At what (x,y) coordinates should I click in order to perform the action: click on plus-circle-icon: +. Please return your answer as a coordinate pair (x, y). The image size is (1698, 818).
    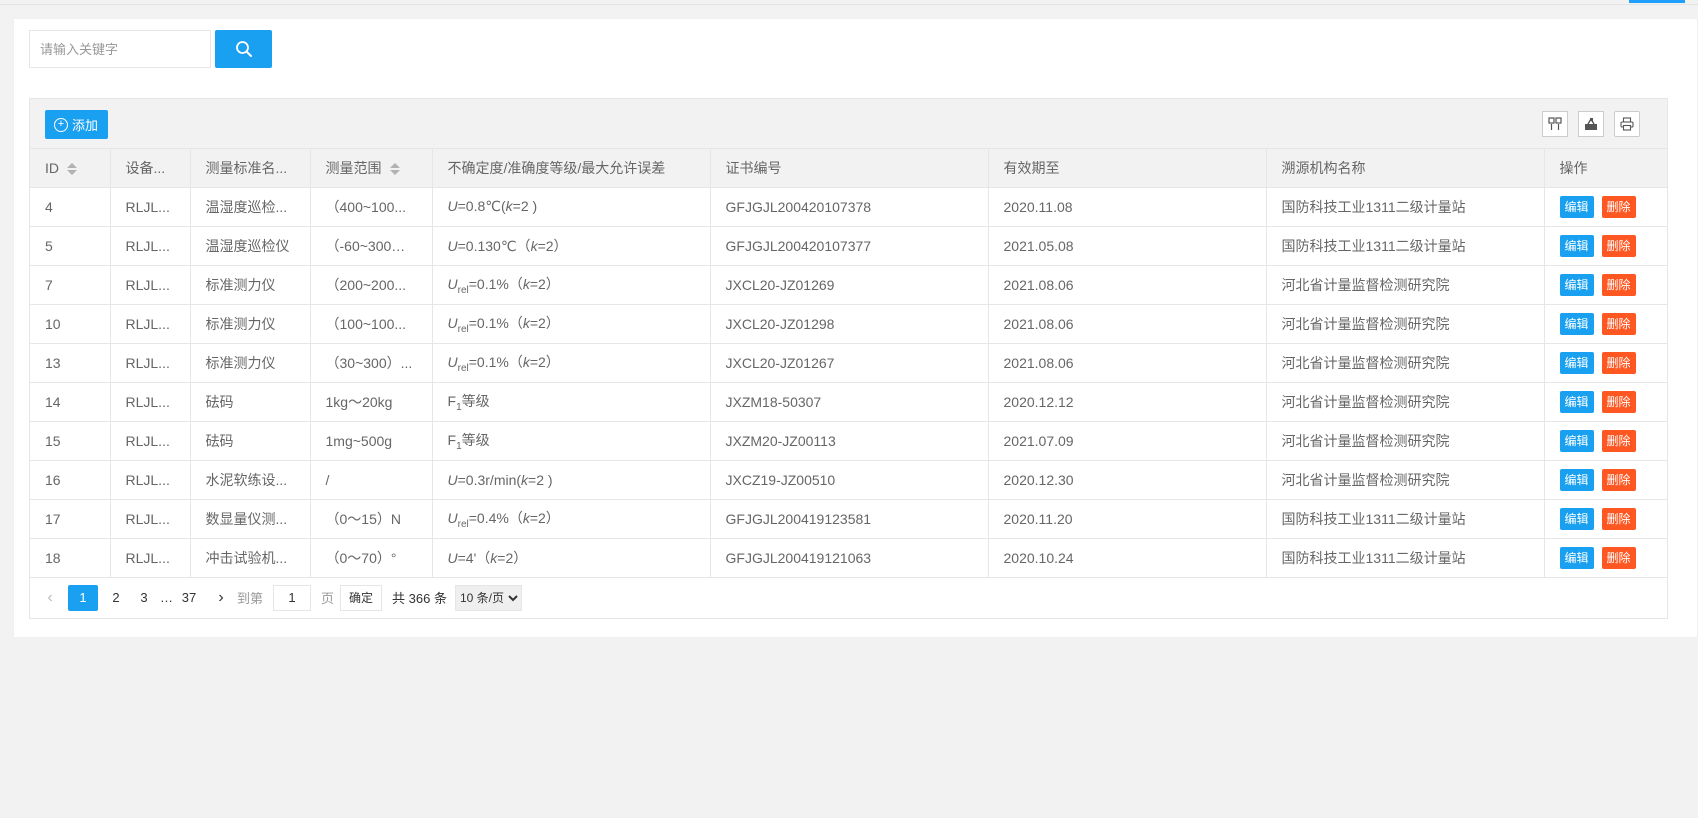
    Looking at the image, I should click on (61, 124).